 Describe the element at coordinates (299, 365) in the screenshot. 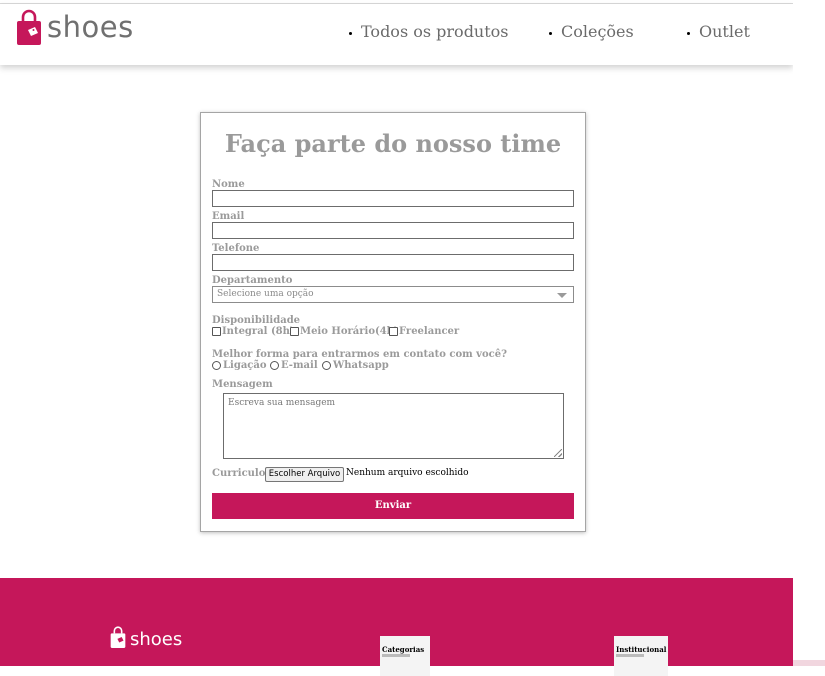

I see `option-label: E-mail` at that location.